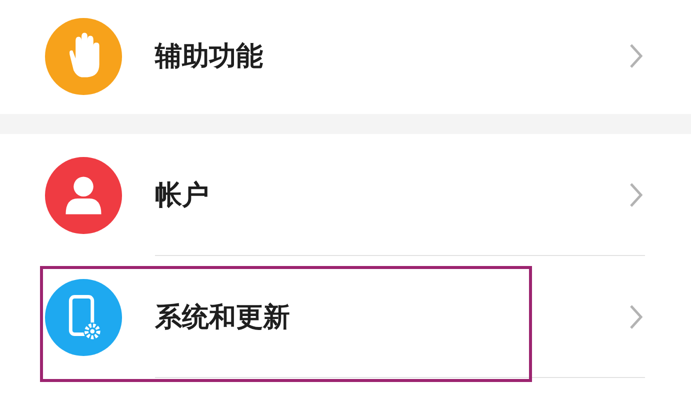  What do you see at coordinates (182, 194) in the screenshot?
I see `settings-item-label: 帐户` at bounding box center [182, 194].